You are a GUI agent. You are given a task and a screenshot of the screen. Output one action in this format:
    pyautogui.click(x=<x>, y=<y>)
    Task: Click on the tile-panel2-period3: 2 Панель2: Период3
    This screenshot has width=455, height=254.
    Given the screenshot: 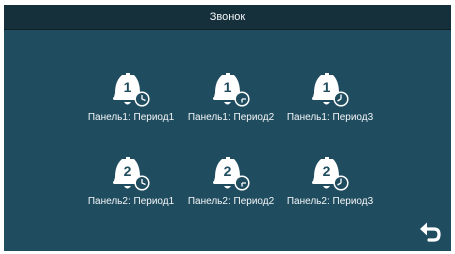 What is the action you would take?
    pyautogui.click(x=330, y=185)
    